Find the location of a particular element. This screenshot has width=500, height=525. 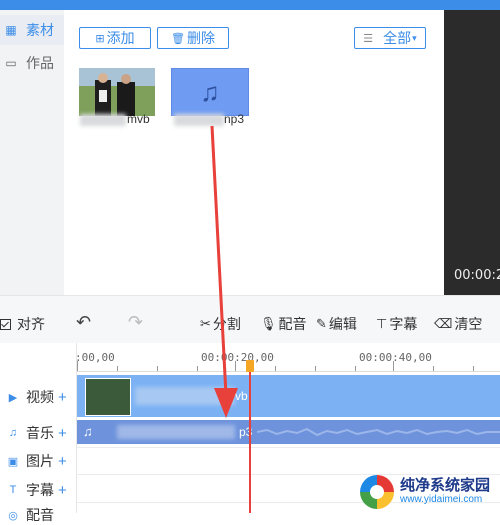

filter-dropdown-label: 全部 is located at coordinates (397, 38).